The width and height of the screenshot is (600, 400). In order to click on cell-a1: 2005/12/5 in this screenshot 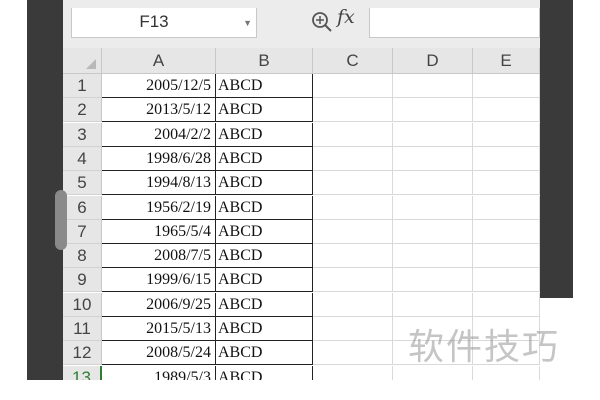, I will do `click(159, 86)`.